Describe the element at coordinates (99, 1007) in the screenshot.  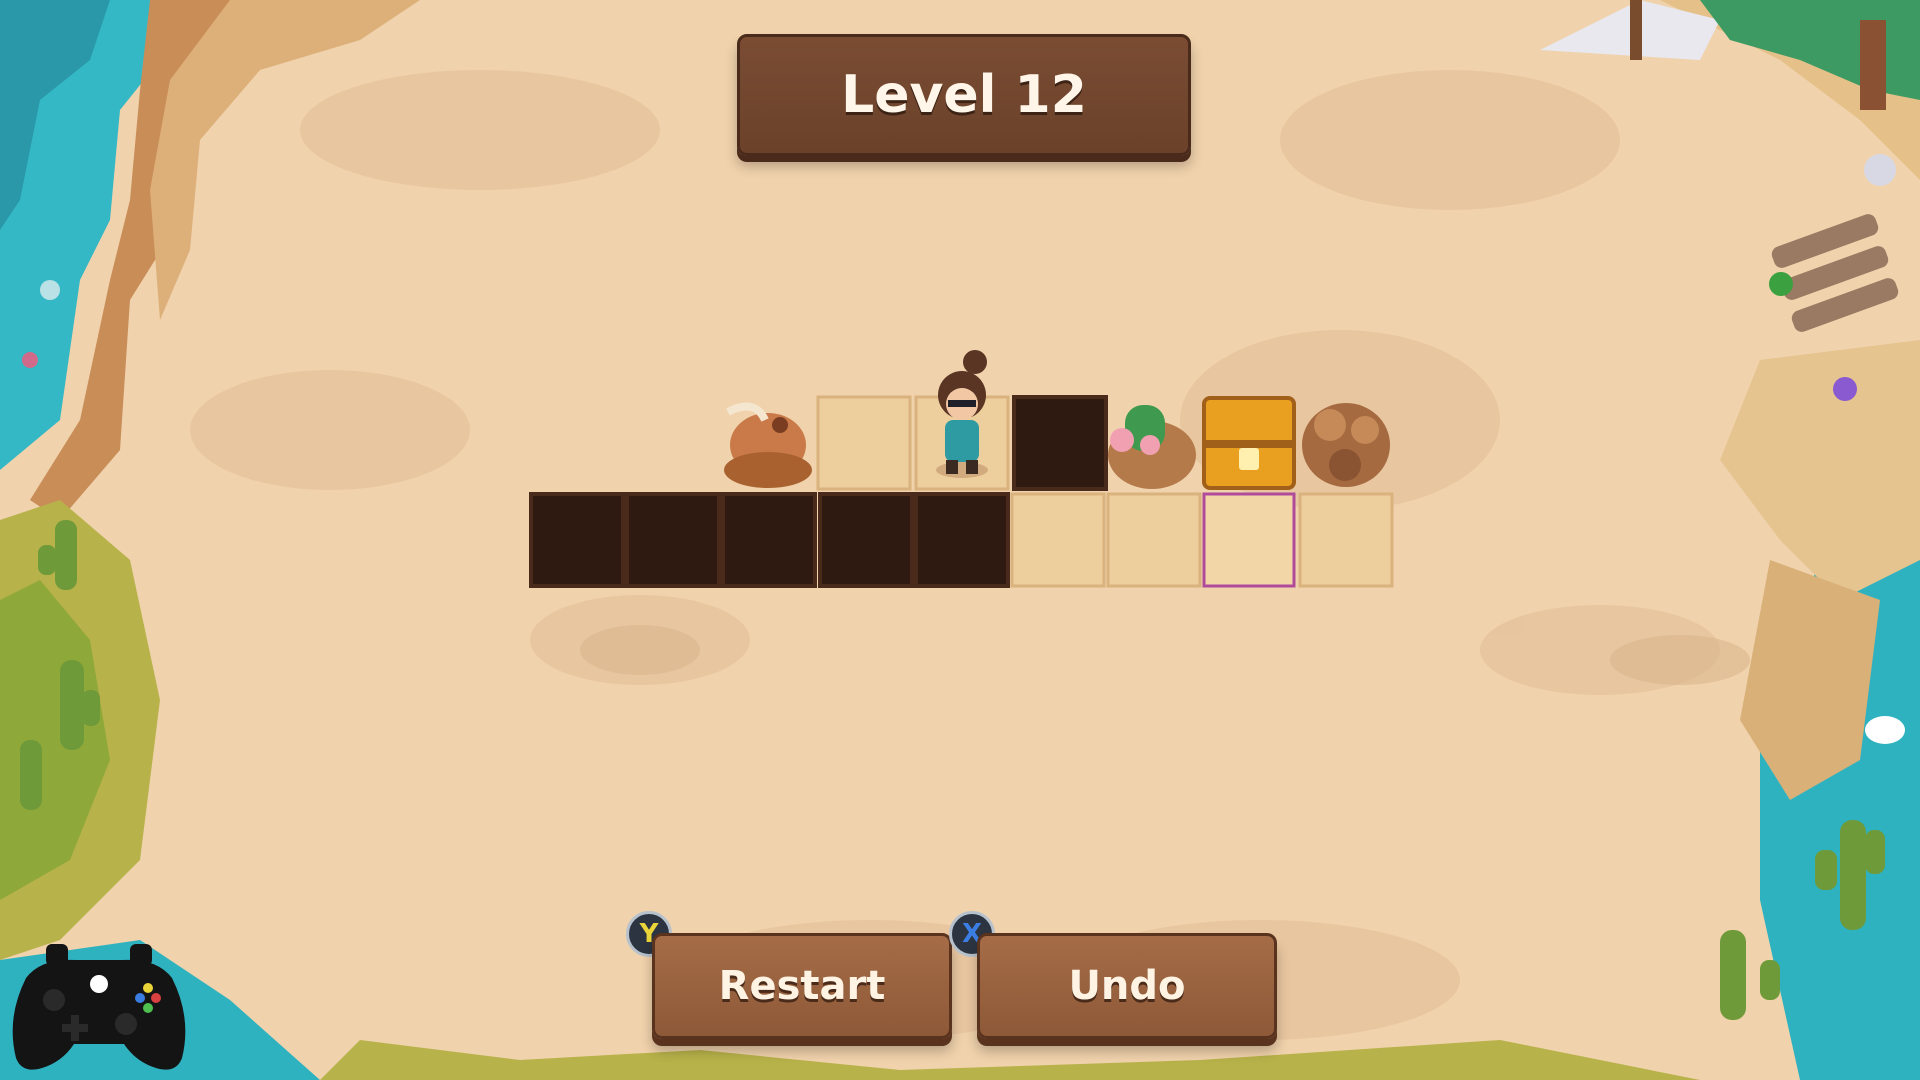
I see `gamepad-icon` at that location.